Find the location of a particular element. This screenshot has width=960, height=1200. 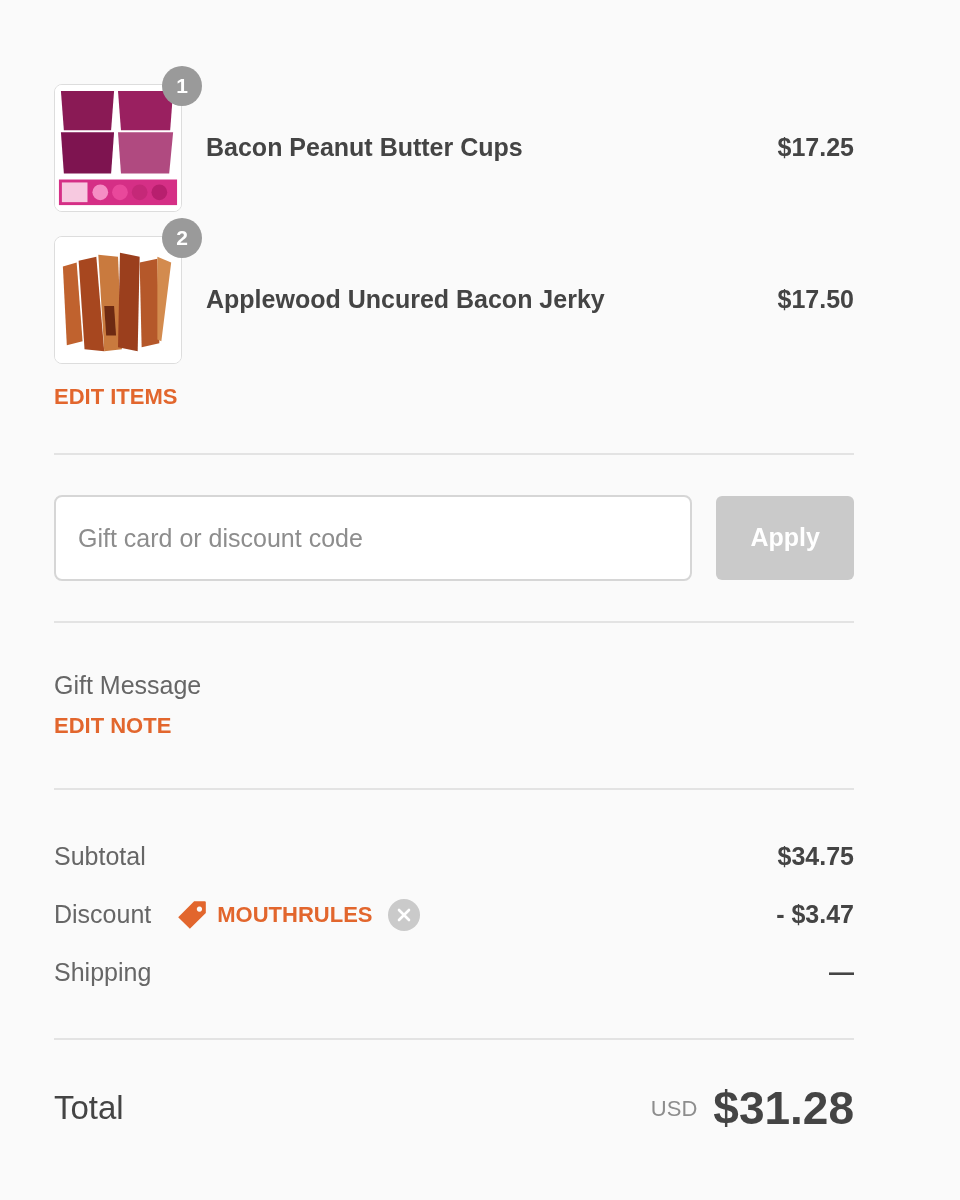

currency-code: USD is located at coordinates (674, 1108).